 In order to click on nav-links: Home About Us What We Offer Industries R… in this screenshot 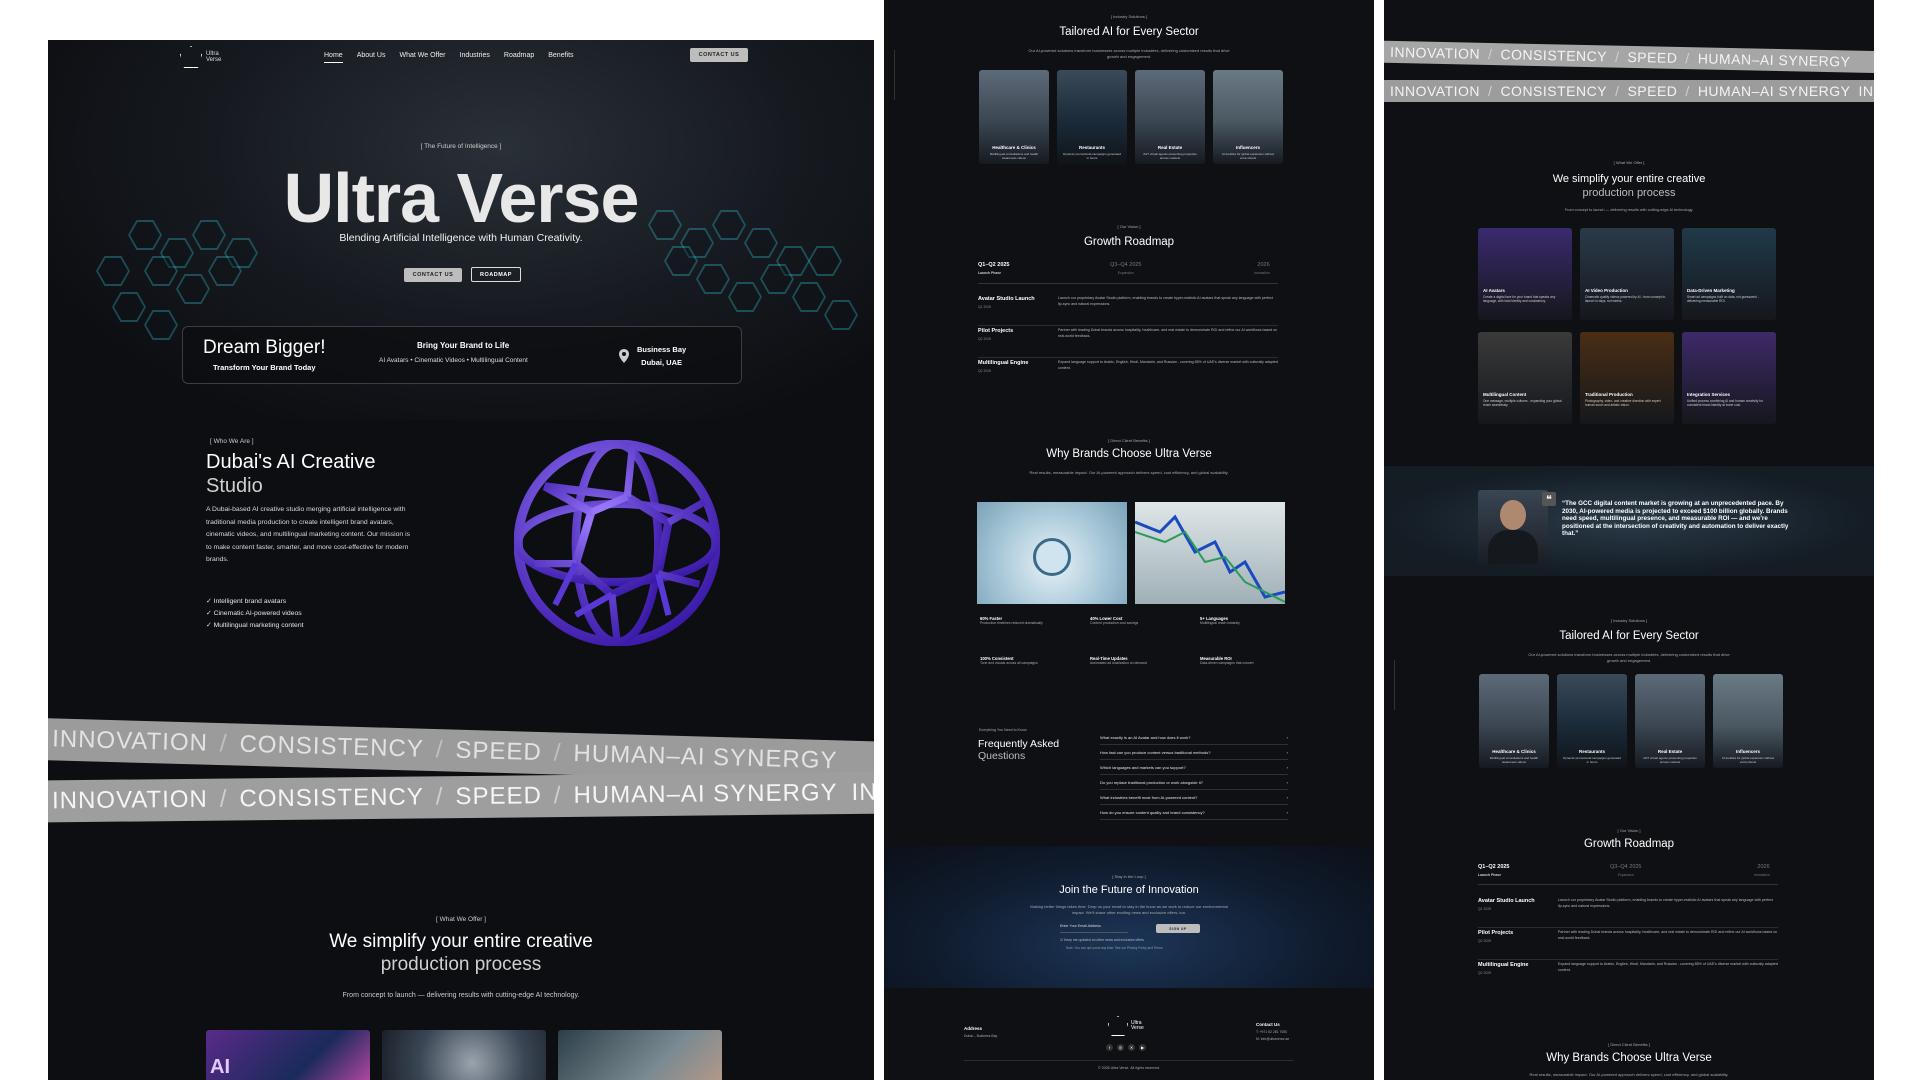, I will do `click(449, 57)`.